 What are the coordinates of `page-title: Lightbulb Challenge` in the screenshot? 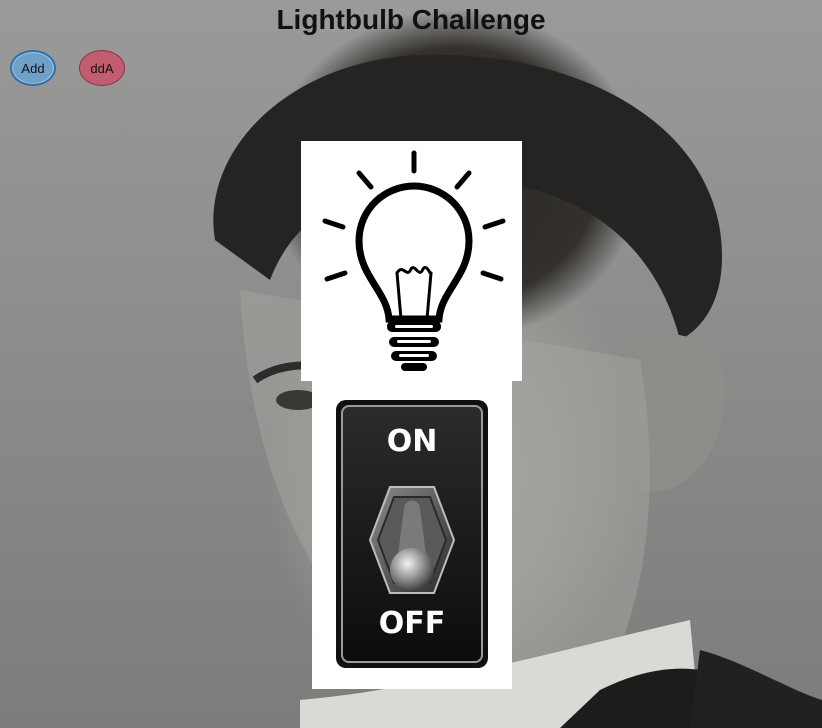 It's located at (411, 19).